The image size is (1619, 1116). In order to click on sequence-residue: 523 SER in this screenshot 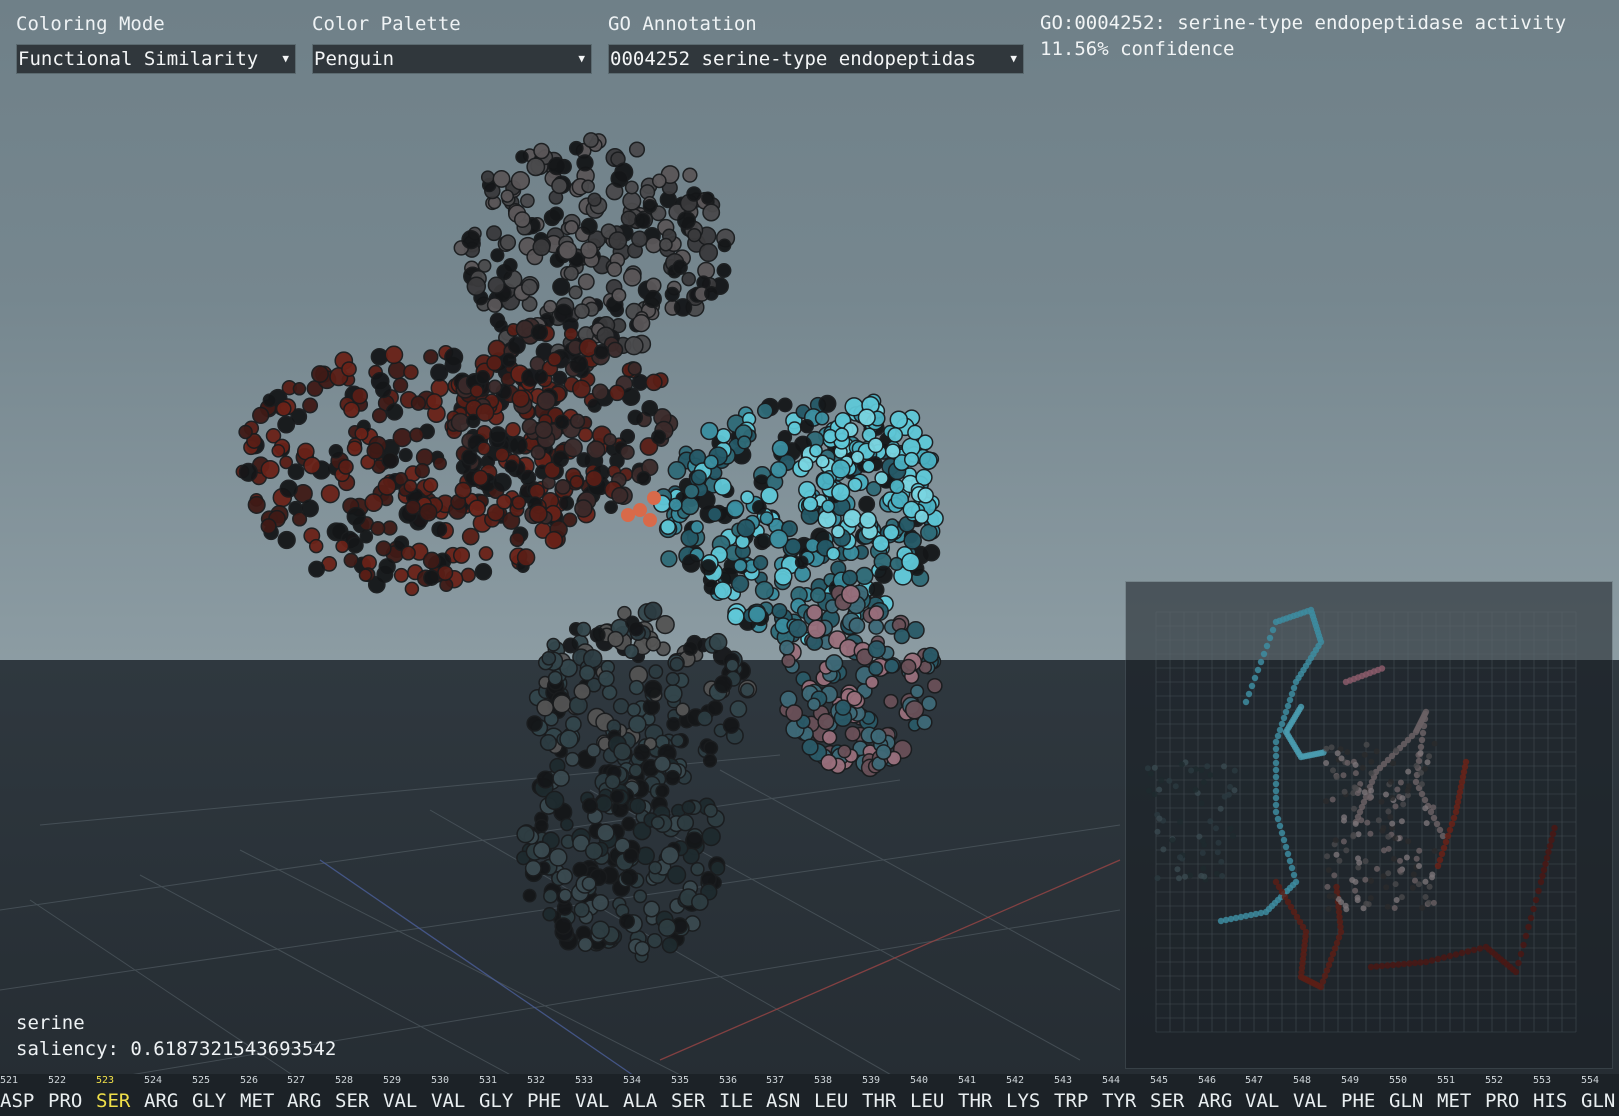, I will do `click(120, 1095)`.